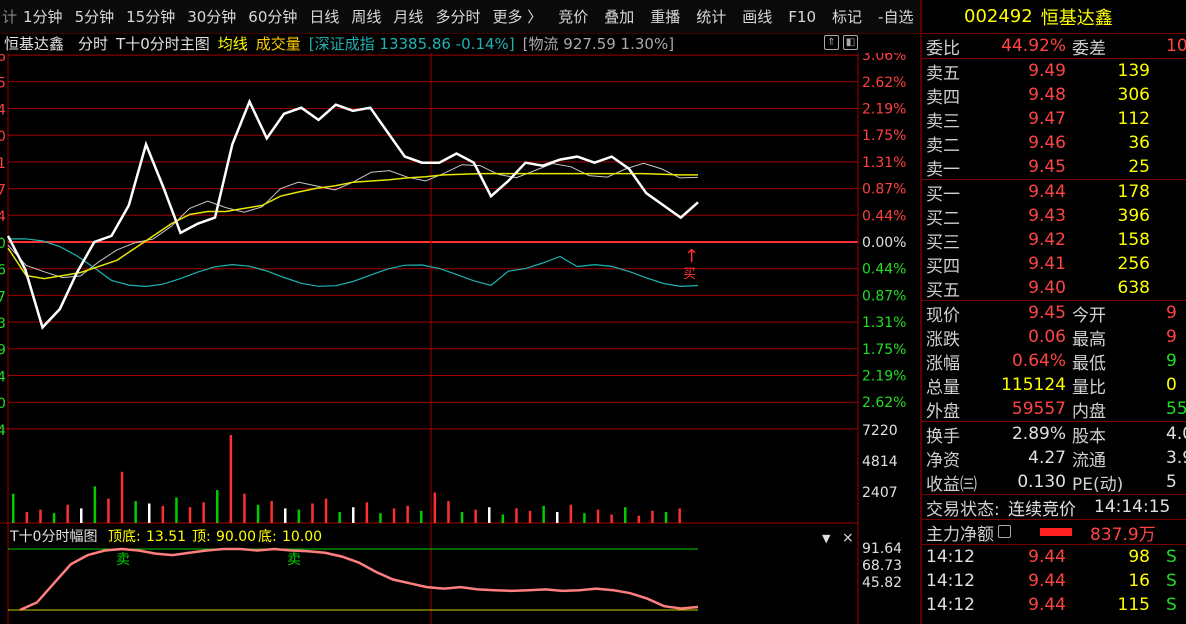  What do you see at coordinates (847, 16) in the screenshot?
I see `mark-button: 标记` at bounding box center [847, 16].